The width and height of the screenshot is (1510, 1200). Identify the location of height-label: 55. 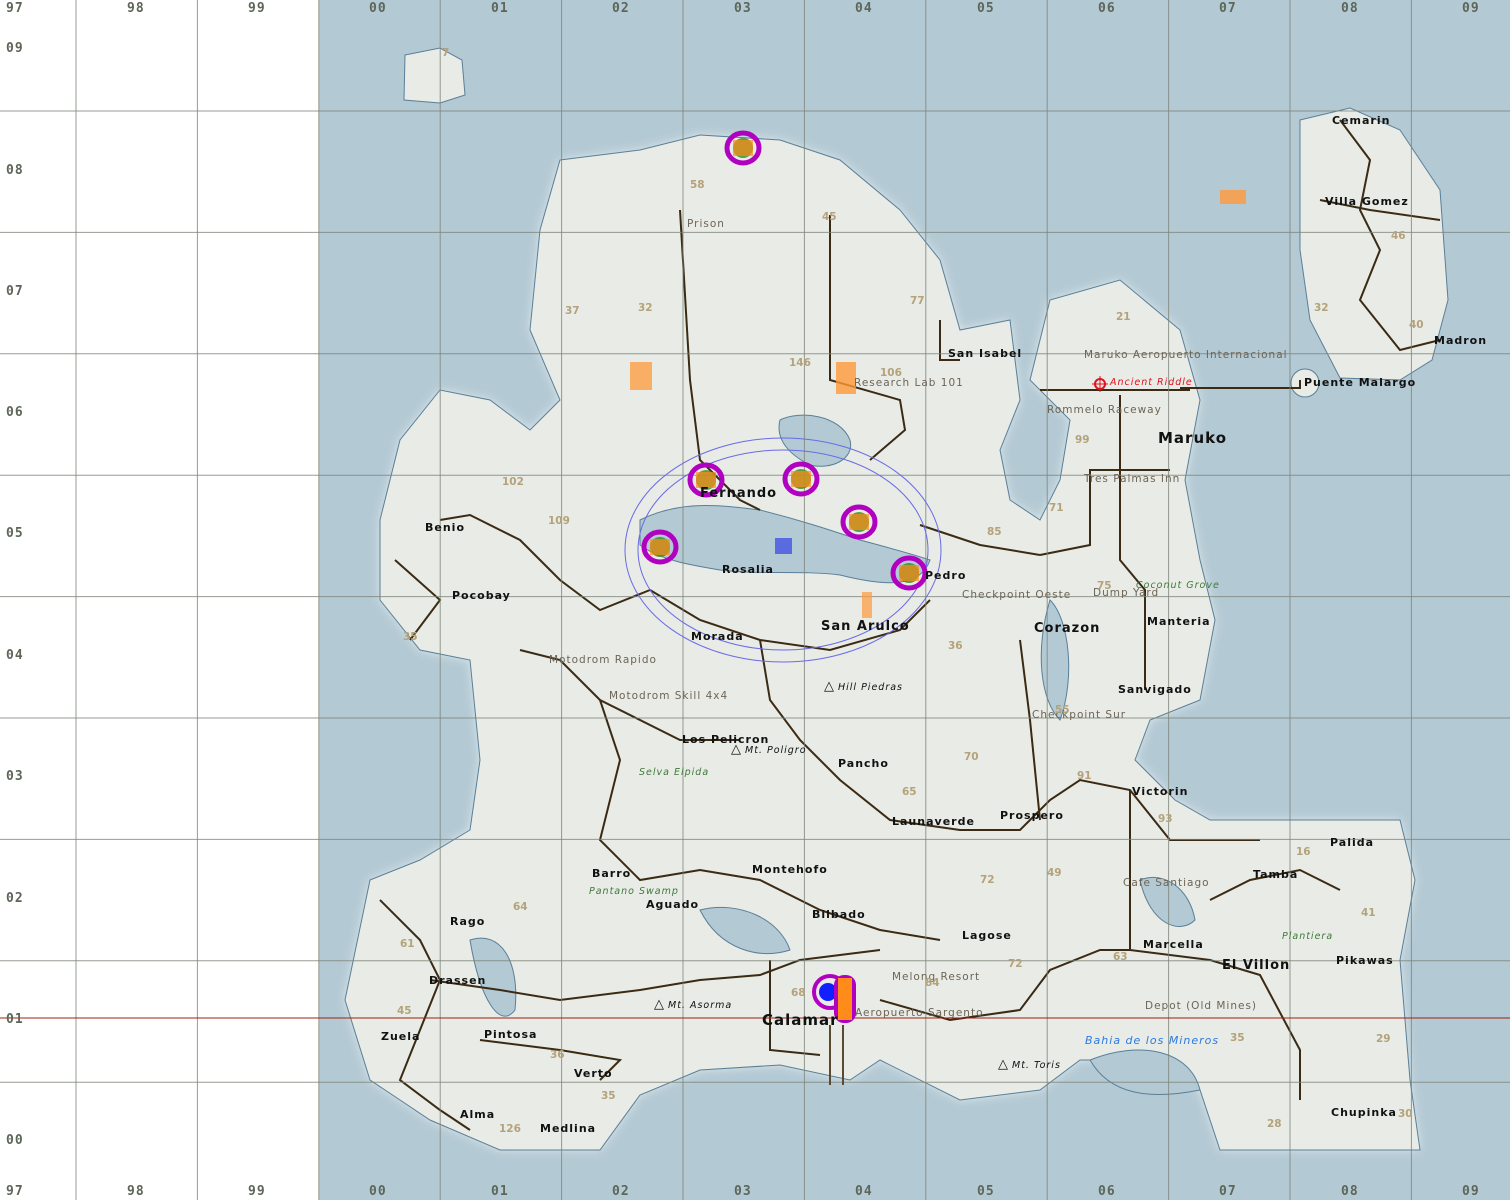
(1062, 710).